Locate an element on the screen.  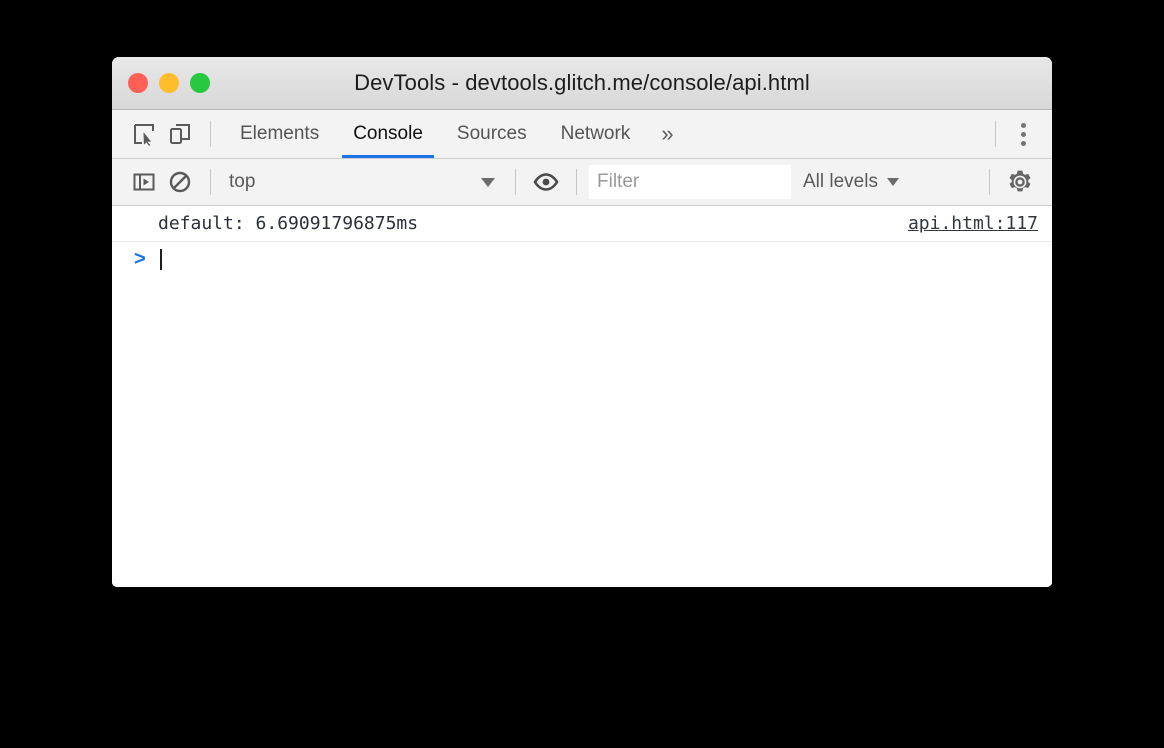
tab-overflow-chevron-icon: » is located at coordinates (667, 134).